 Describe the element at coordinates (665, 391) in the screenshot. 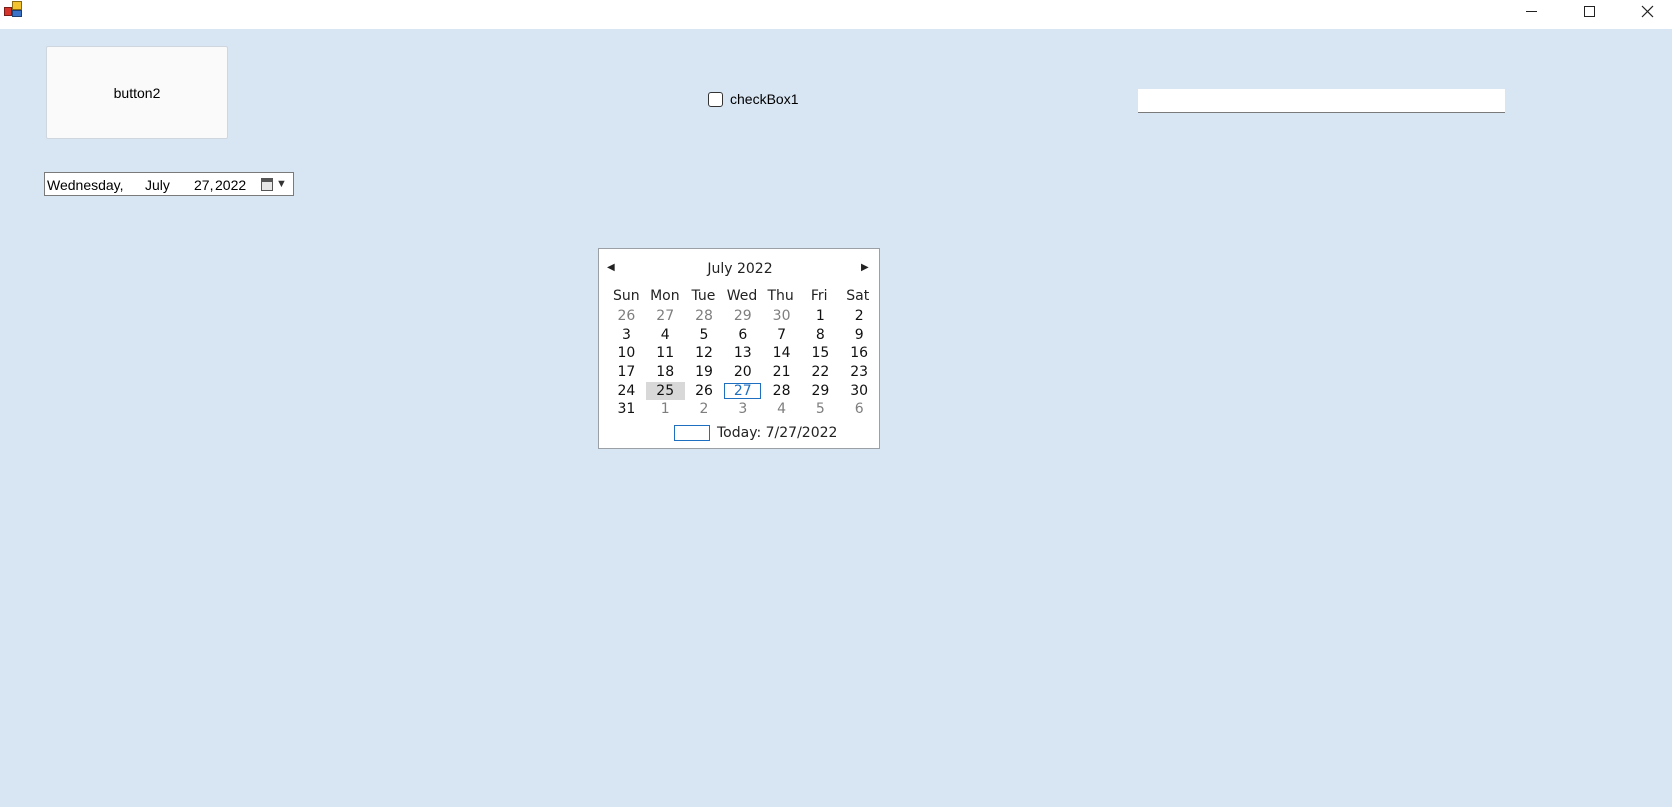

I see `calendar-day: 25` at that location.